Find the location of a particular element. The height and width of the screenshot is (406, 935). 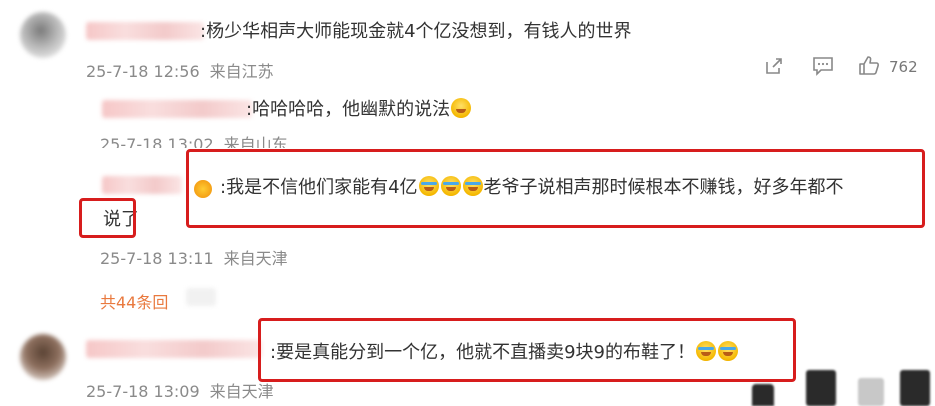

like-icon is located at coordinates (869, 65).